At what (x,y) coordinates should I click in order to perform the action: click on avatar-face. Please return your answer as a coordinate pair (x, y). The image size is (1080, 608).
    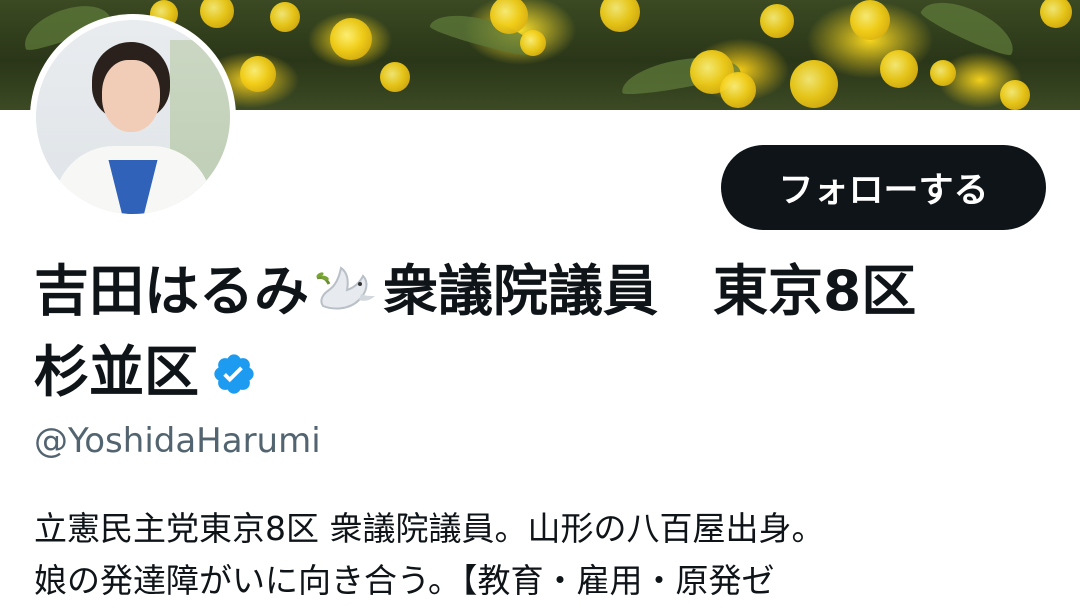
    Looking at the image, I should click on (131, 96).